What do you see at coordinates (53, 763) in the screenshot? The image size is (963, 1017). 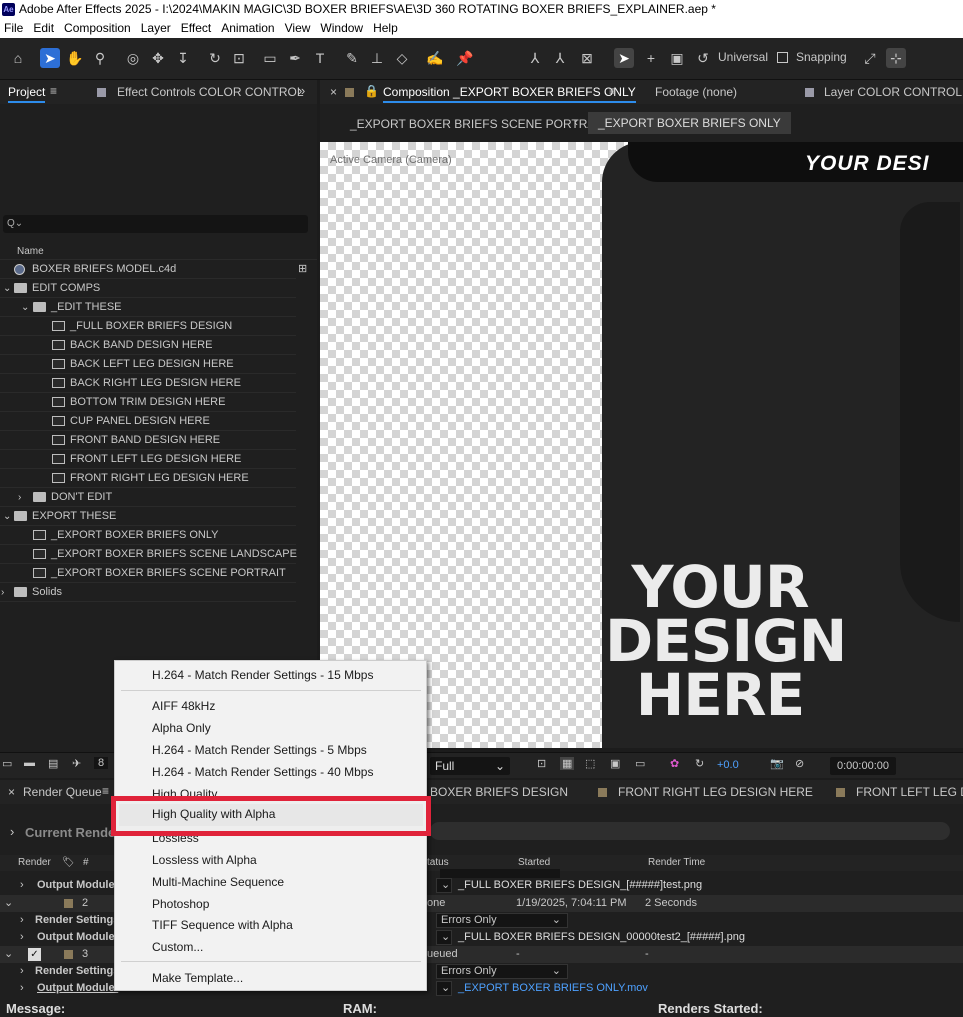 I see `film-icon: ▤` at bounding box center [53, 763].